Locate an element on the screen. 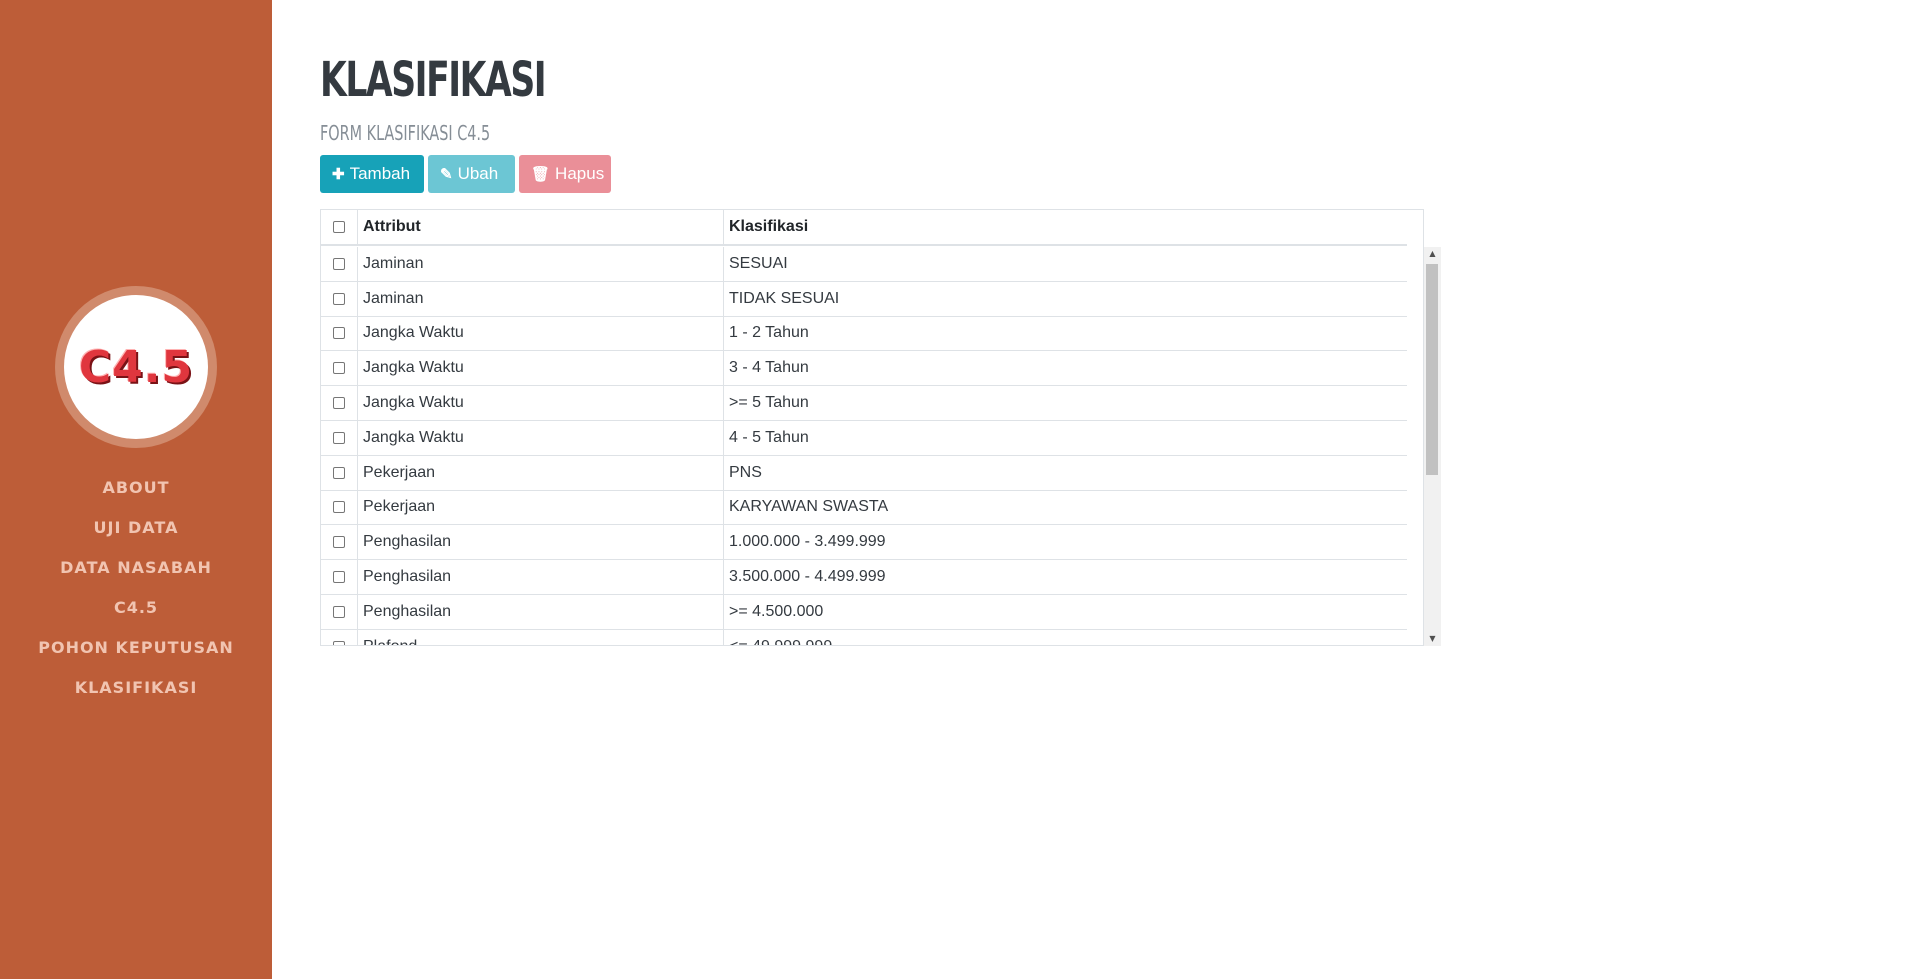 This screenshot has height=979, width=1920. cell-klasifikasi: TIDAK SESUAI is located at coordinates (784, 298).